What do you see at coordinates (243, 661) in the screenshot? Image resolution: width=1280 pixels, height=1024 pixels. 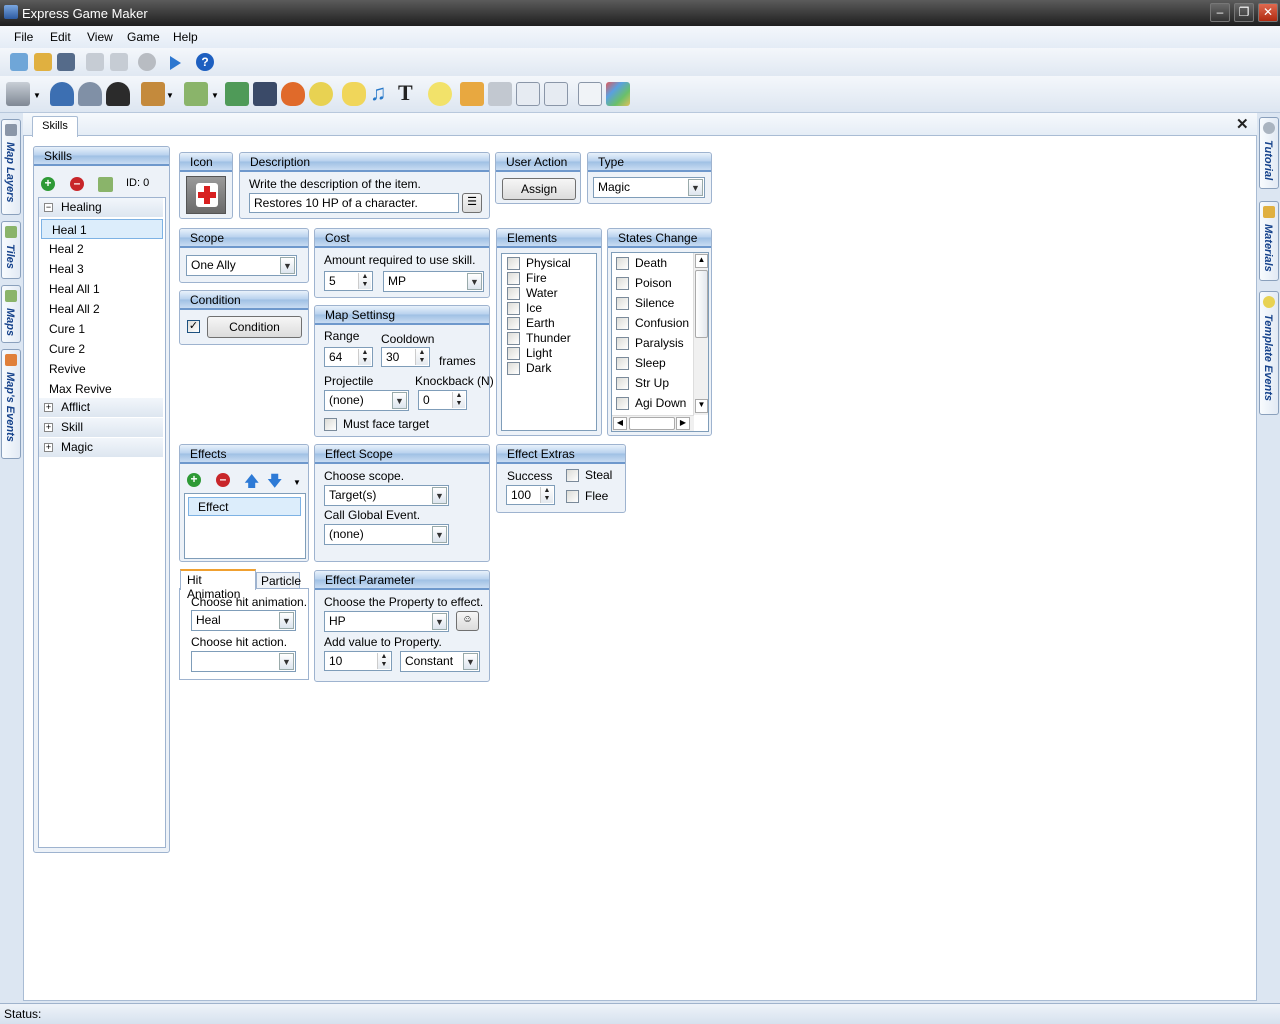 I see `hit-action-select: ▼` at bounding box center [243, 661].